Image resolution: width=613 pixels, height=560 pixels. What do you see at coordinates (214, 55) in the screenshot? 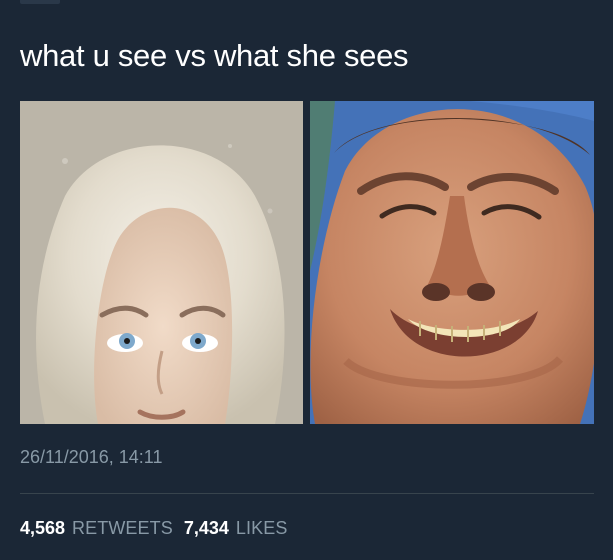
I see `tweet-text: what u see vs what she sees` at bounding box center [214, 55].